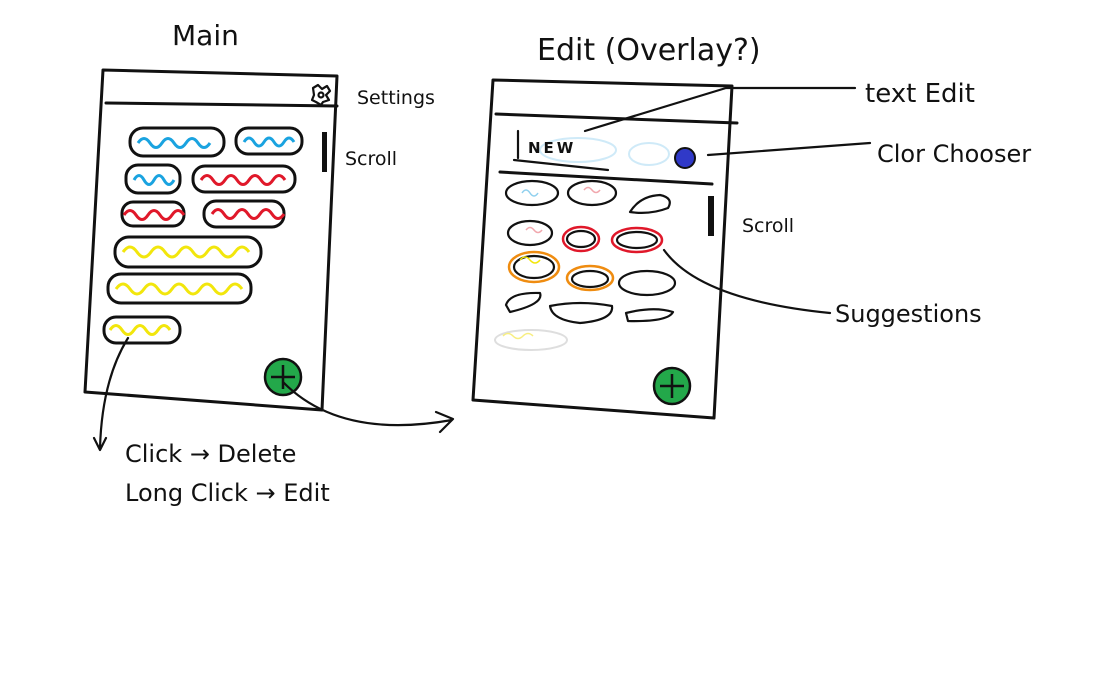  What do you see at coordinates (371, 159) in the screenshot?
I see `scroll-label-main: Scroll` at bounding box center [371, 159].